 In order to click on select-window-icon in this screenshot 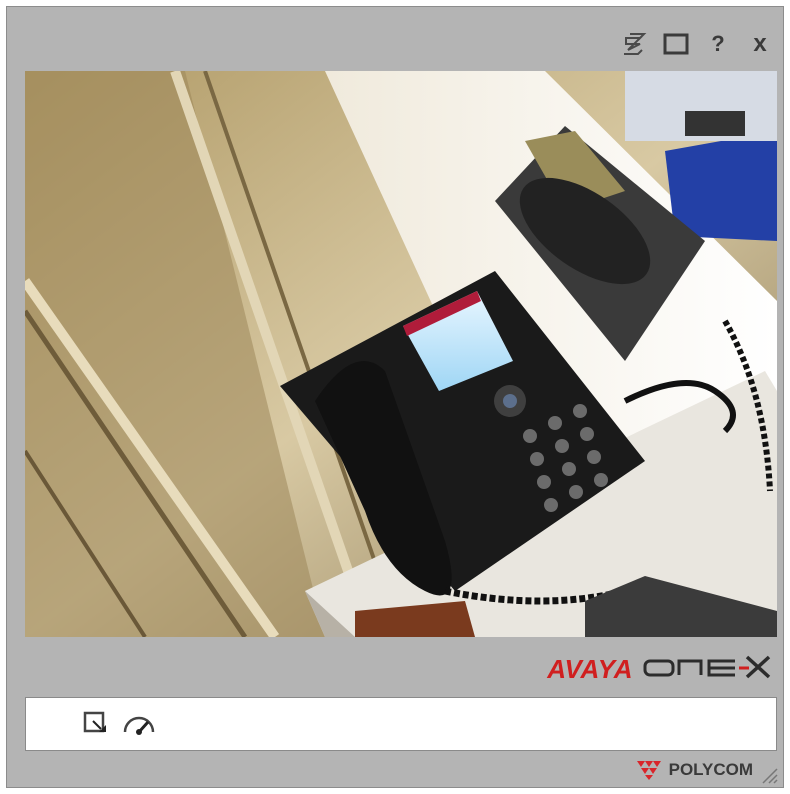, I will do `click(97, 725)`.